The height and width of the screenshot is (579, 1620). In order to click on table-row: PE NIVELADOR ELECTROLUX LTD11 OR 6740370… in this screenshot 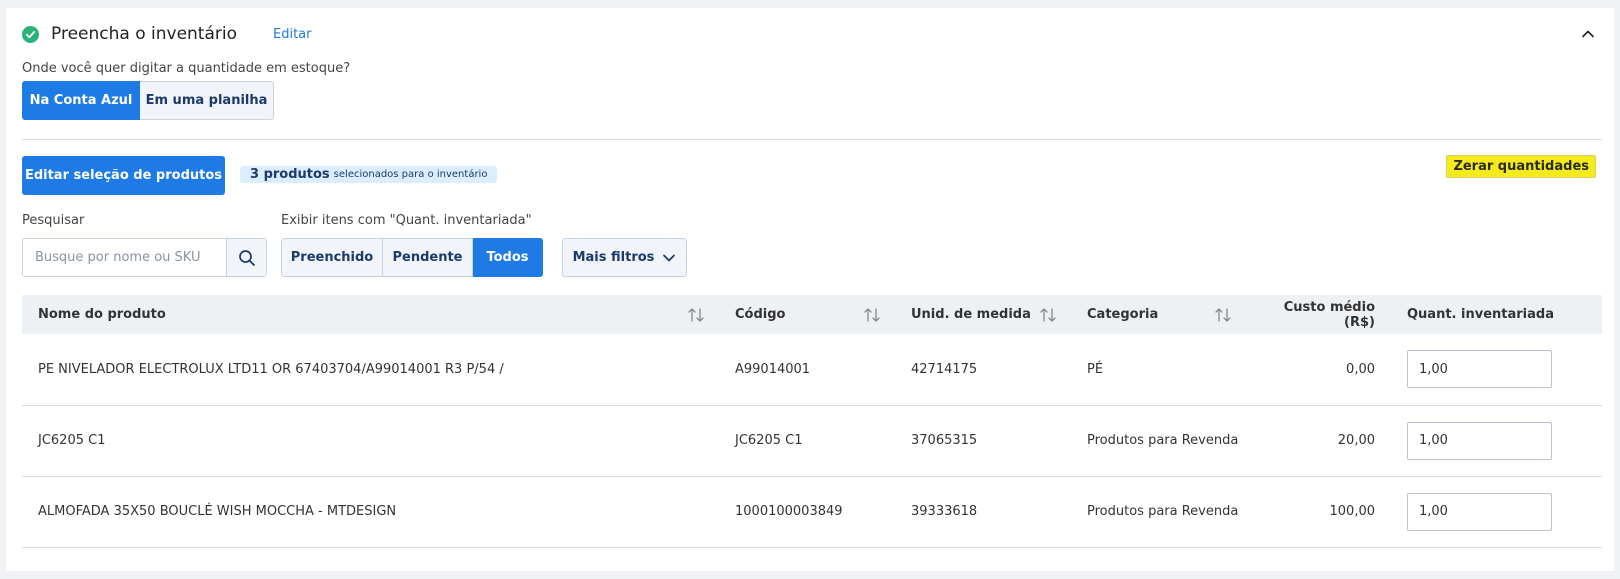, I will do `click(812, 369)`.